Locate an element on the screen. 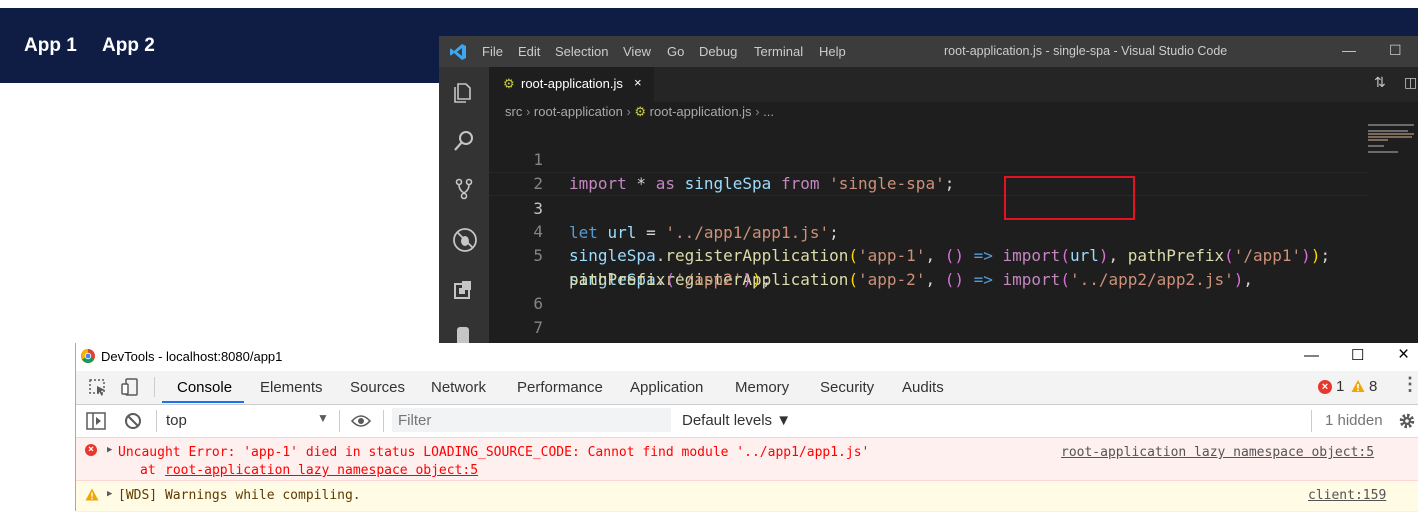  search-icon is located at coordinates (464, 141).